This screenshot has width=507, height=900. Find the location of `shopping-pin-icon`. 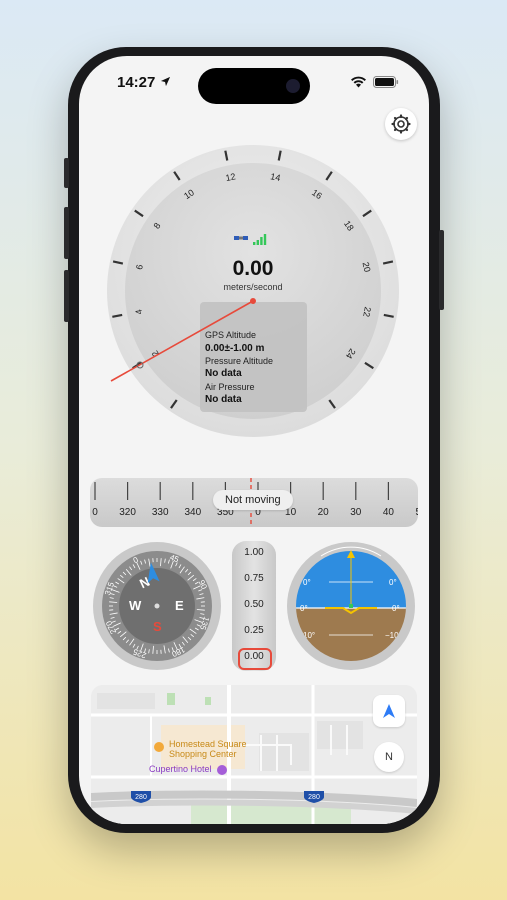

shopping-pin-icon is located at coordinates (159, 747).